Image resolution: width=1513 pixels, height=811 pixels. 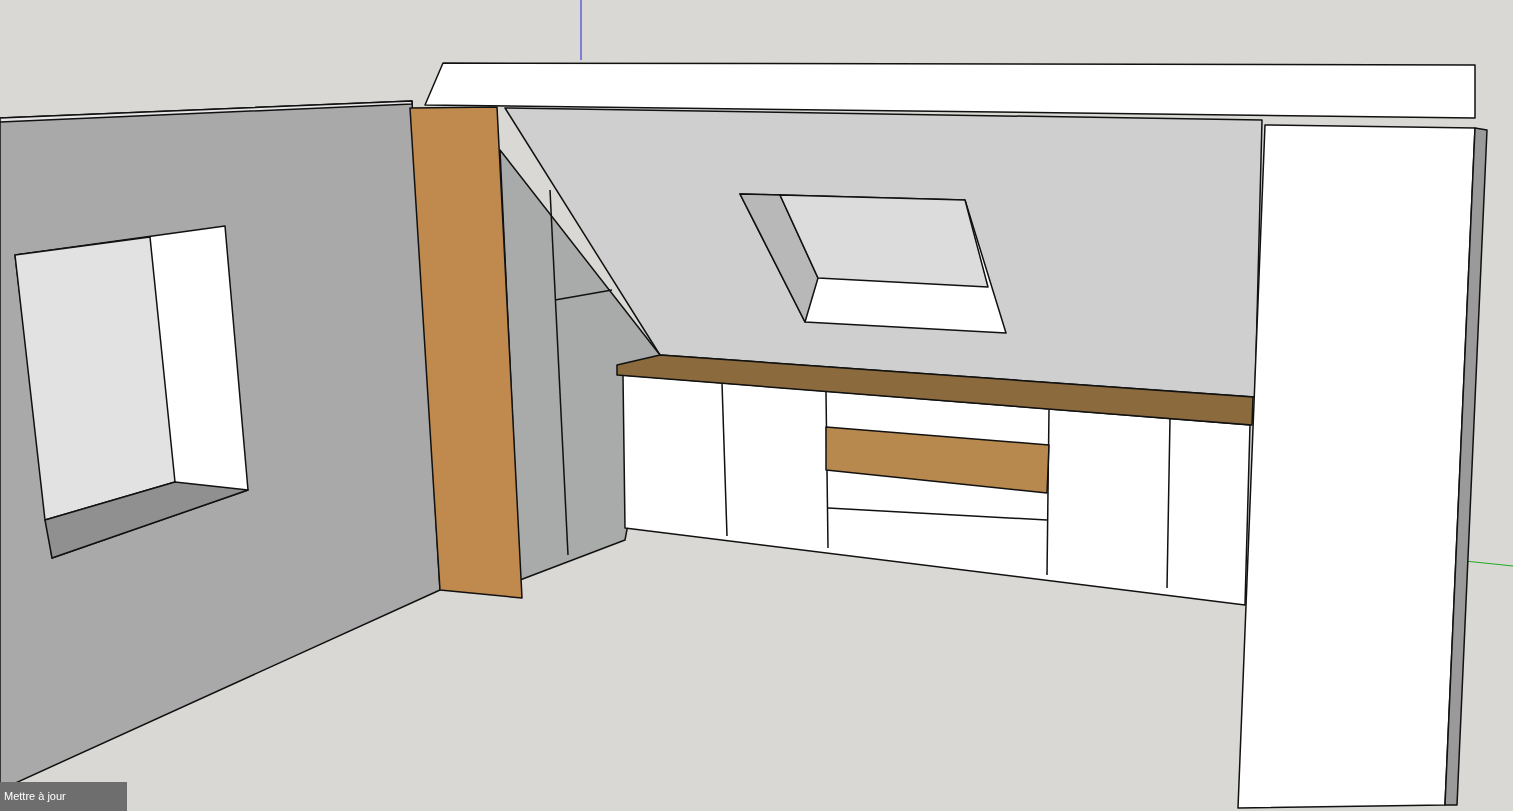 What do you see at coordinates (63, 796) in the screenshot?
I see `update-button: Mettre à jour` at bounding box center [63, 796].